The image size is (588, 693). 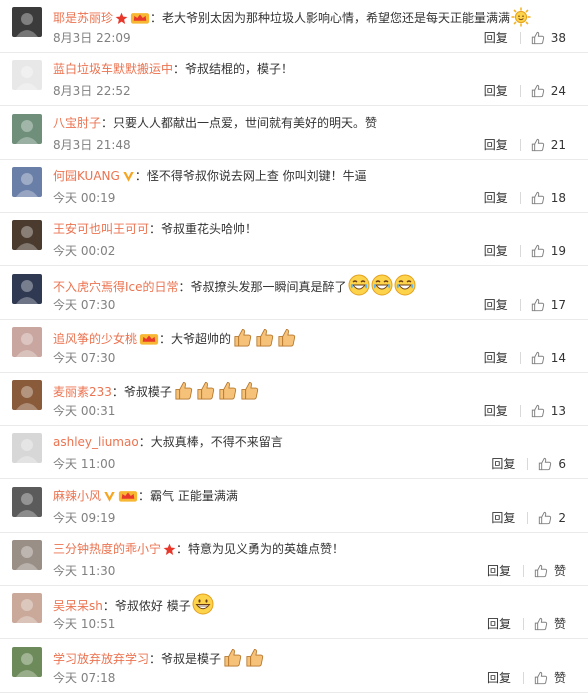 I want to click on username-link: 吴呆呆sh, so click(x=78, y=606).